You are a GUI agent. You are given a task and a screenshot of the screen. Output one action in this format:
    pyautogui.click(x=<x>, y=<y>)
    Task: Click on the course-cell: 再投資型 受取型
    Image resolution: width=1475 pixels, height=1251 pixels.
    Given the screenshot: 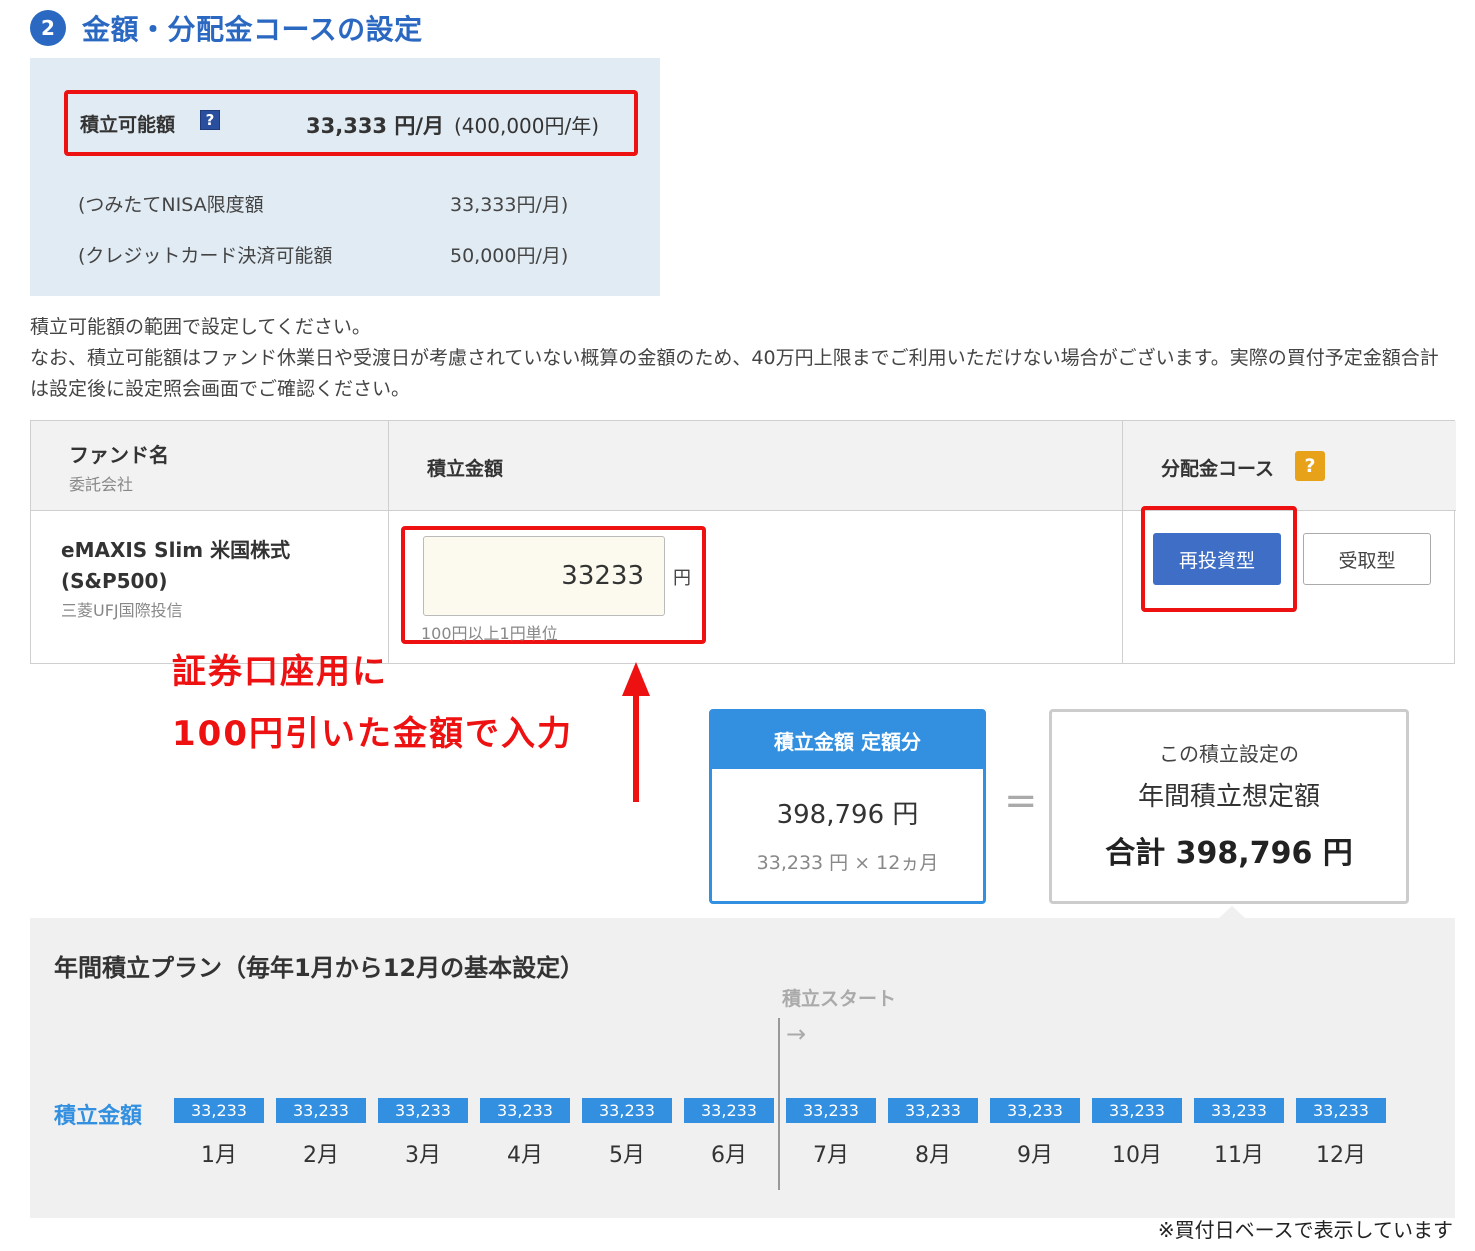 What is the action you would take?
    pyautogui.click(x=1289, y=584)
    